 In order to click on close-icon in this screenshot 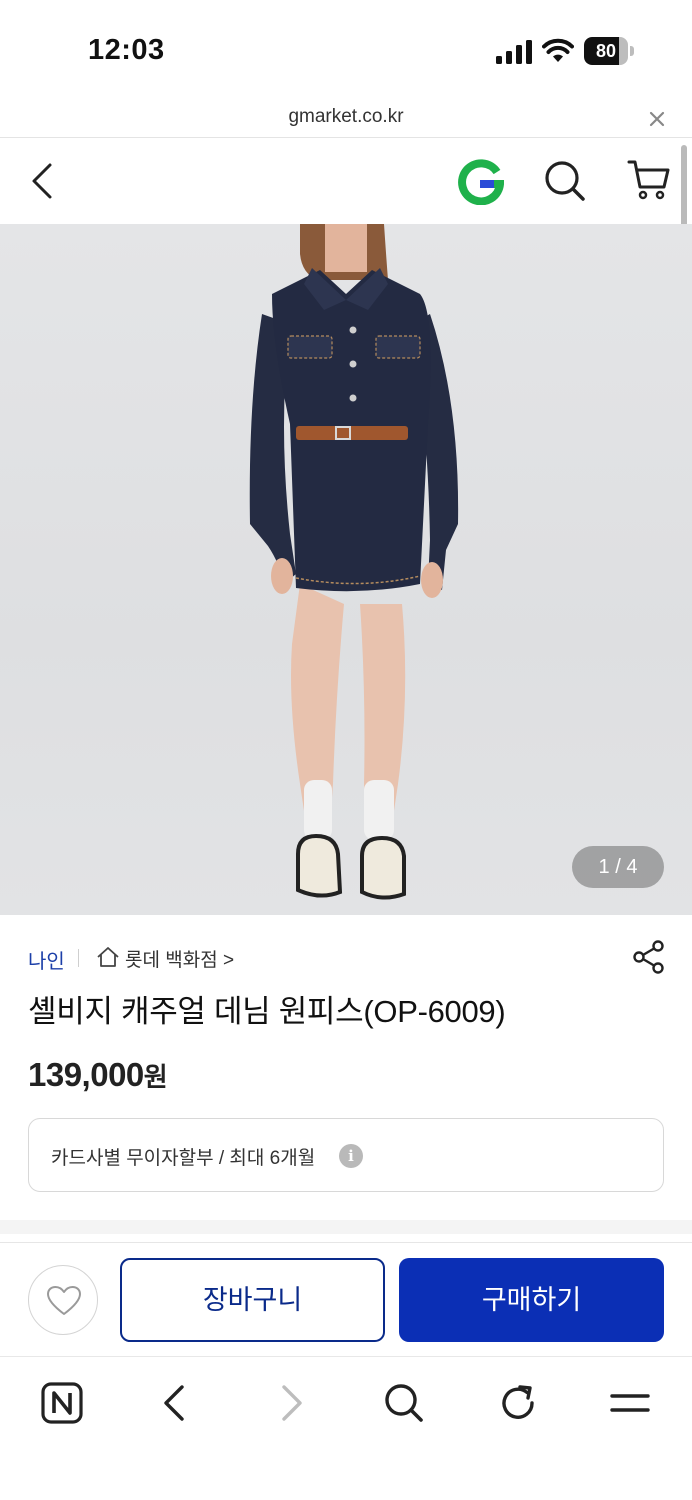, I will do `click(657, 119)`.